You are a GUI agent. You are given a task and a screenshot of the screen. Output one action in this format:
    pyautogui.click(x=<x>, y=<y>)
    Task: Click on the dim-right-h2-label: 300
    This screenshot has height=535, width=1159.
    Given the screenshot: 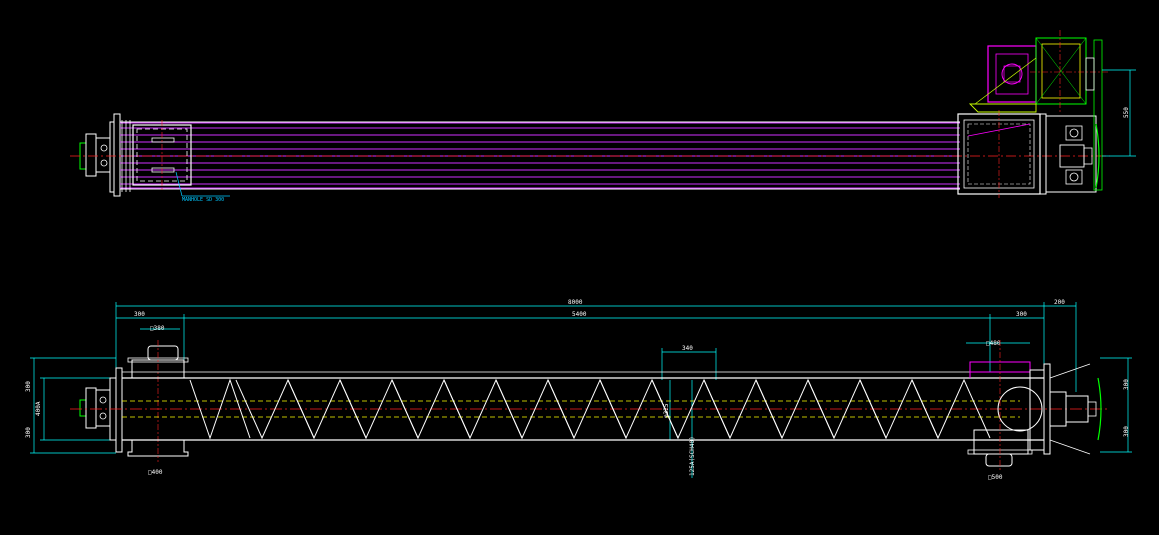 What is the action you would take?
    pyautogui.click(x=1126, y=431)
    